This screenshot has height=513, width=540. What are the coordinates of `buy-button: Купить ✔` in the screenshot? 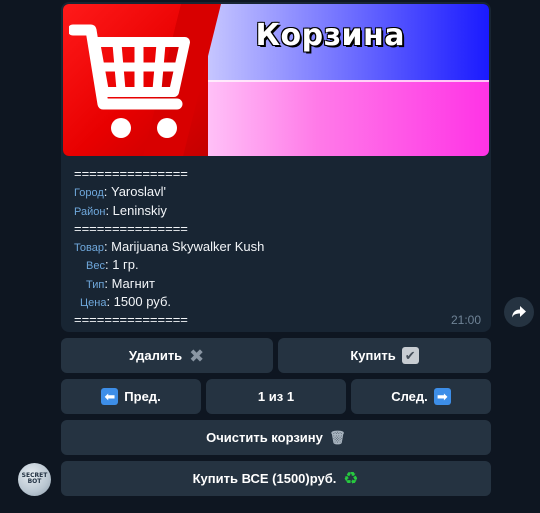 It's located at (384, 355).